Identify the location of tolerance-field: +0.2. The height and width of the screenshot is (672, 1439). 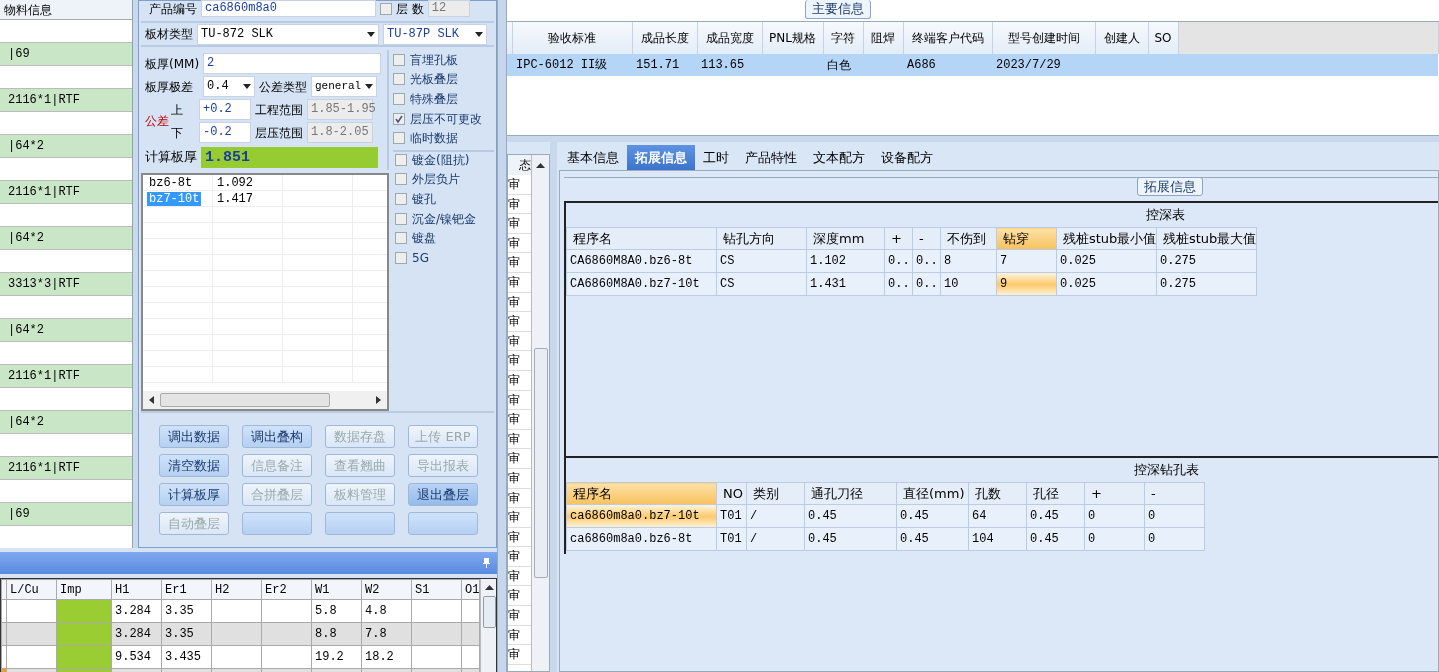
(225, 109).